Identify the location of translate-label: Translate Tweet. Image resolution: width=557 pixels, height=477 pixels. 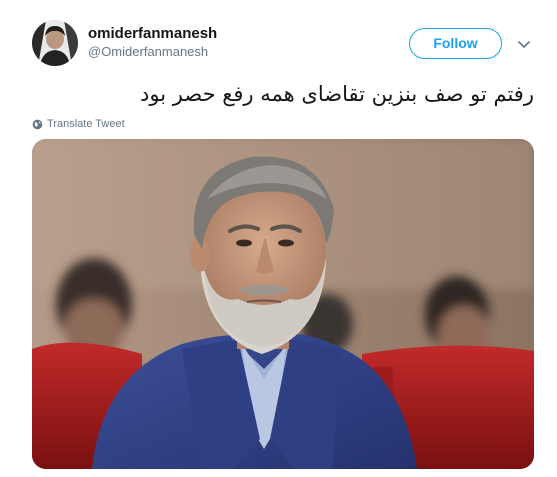
(86, 124).